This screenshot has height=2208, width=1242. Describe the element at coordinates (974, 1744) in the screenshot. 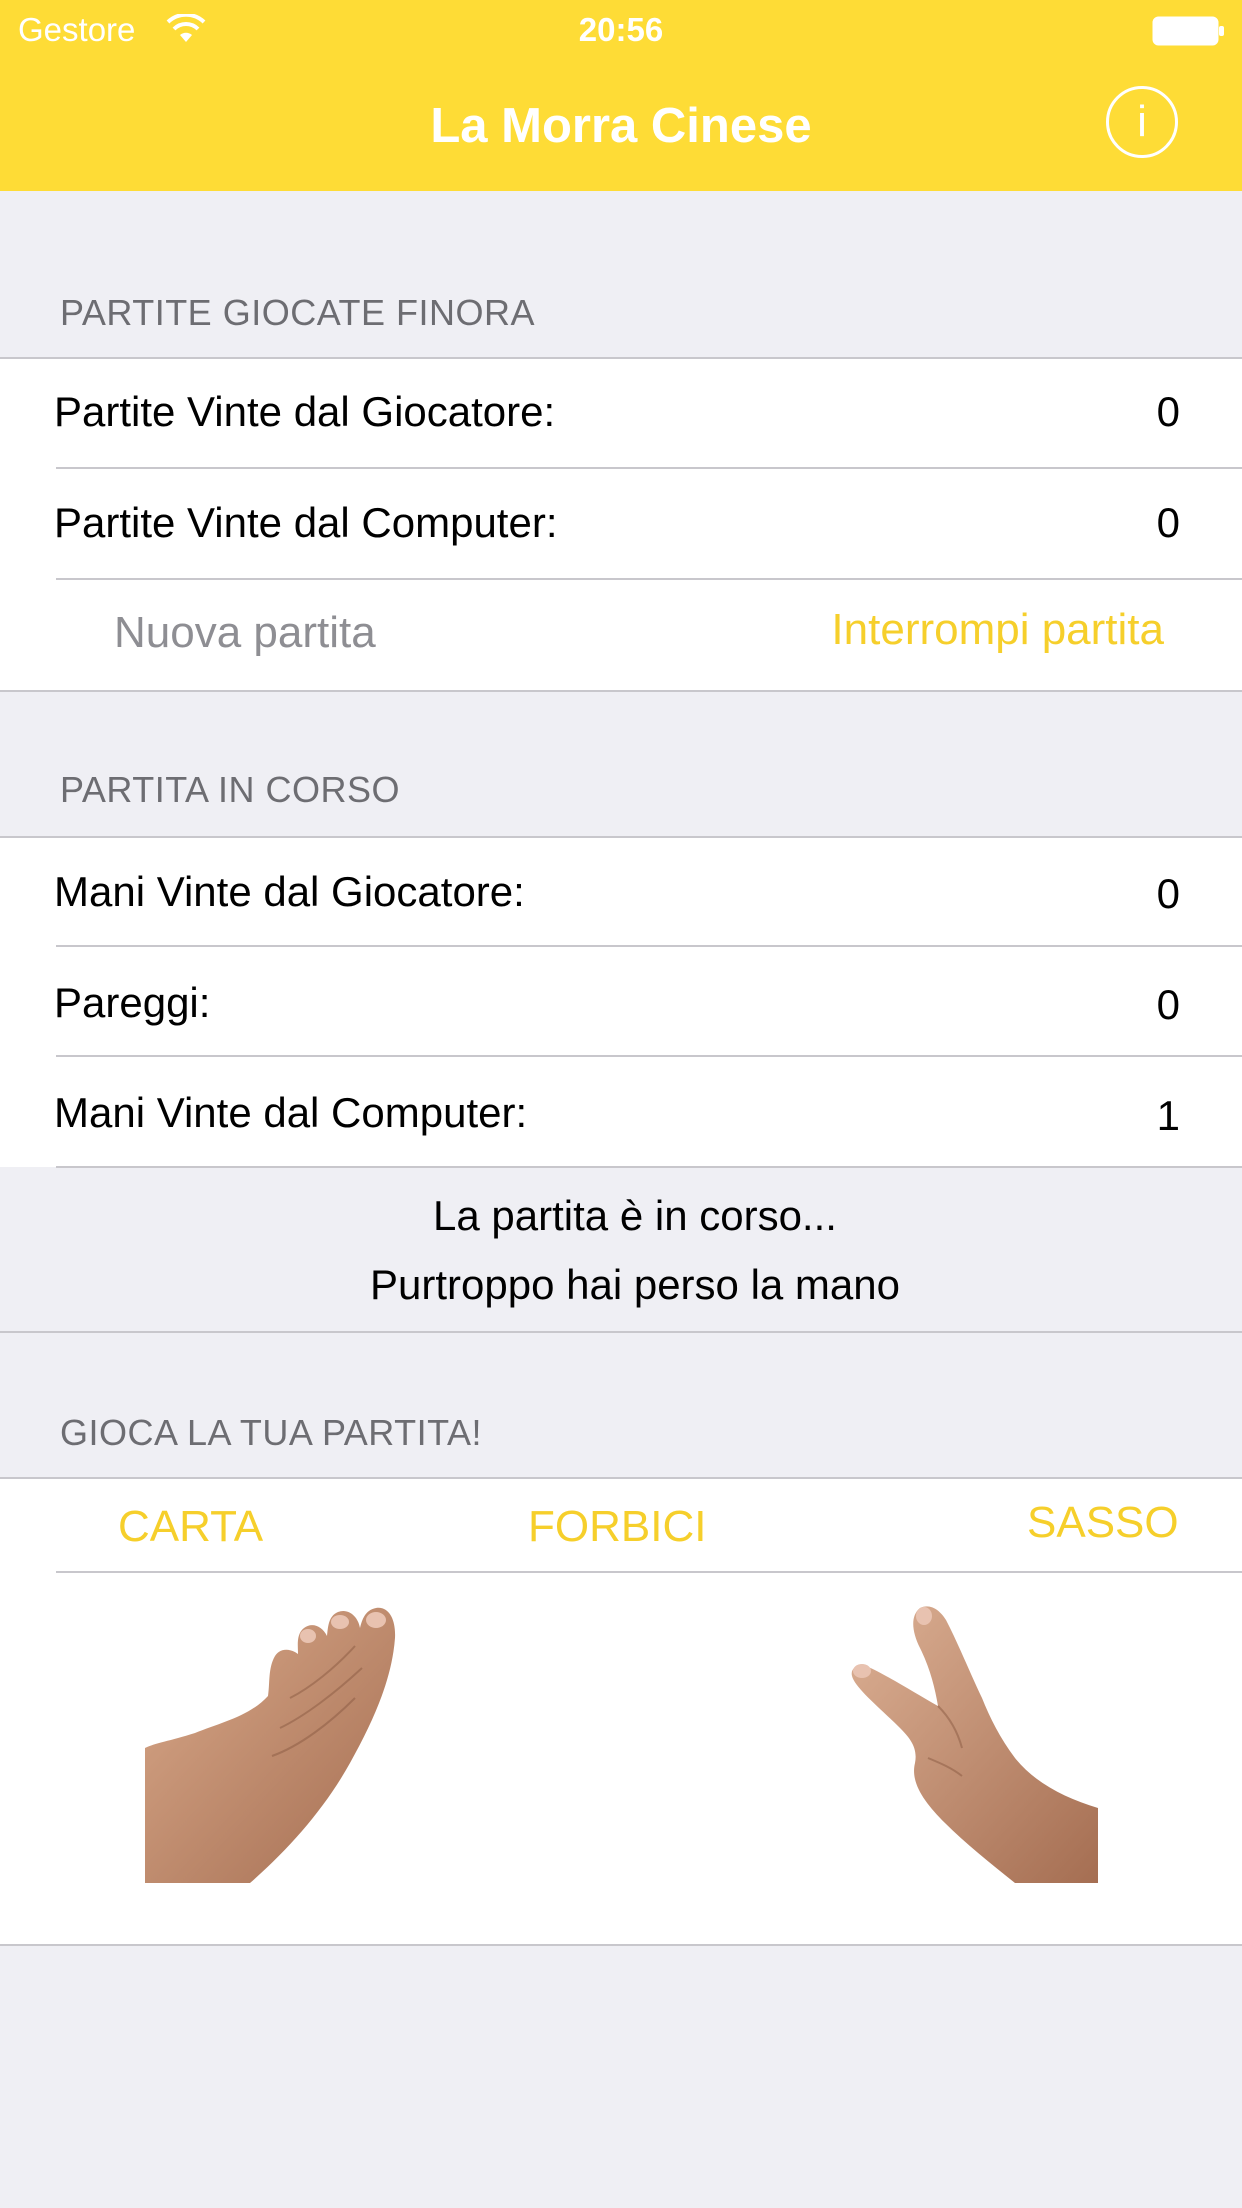

I see `scissors-hand-icon` at that location.